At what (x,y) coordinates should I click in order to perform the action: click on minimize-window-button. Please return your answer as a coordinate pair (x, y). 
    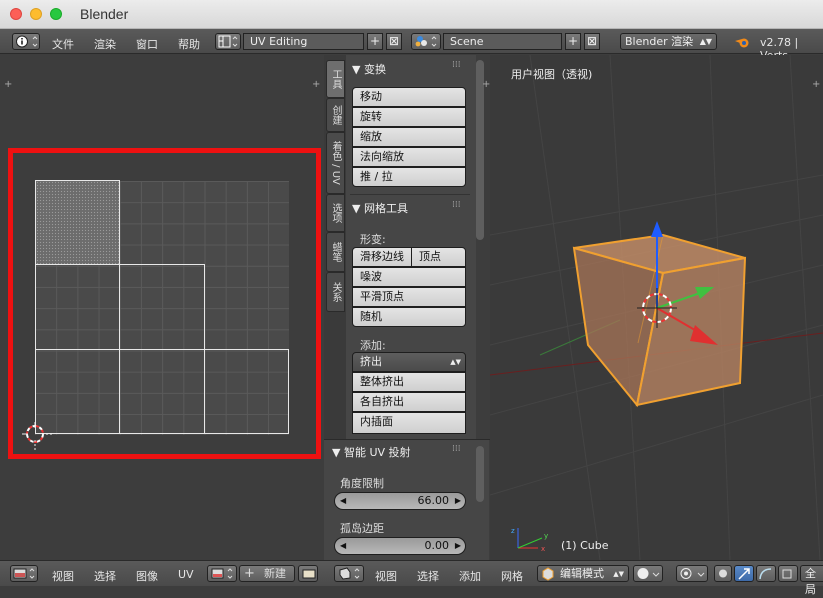
    Looking at the image, I should click on (36, 14).